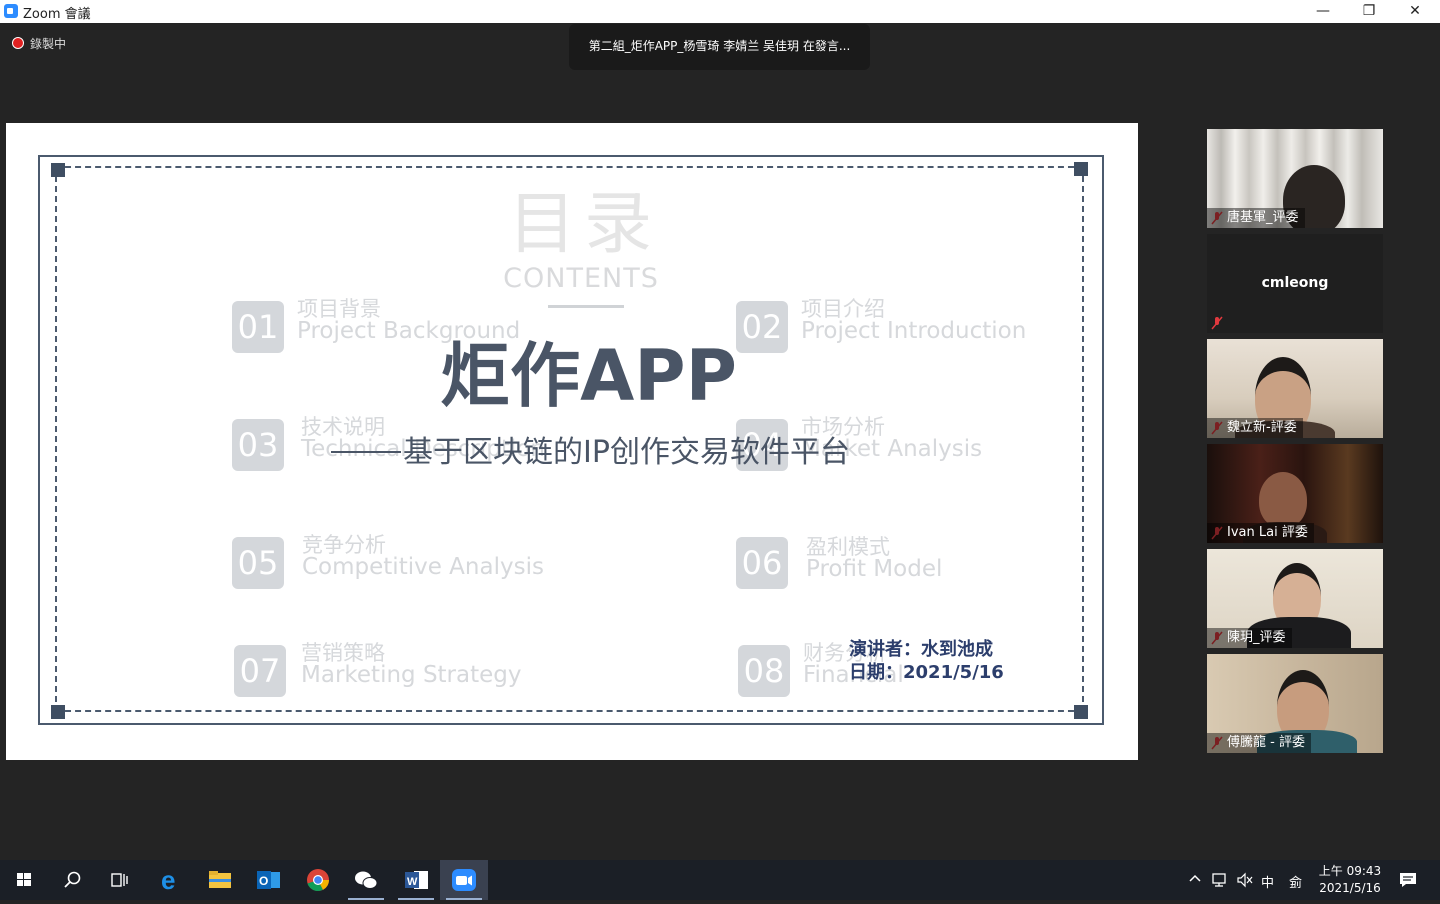 Image resolution: width=1440 pixels, height=904 pixels. I want to click on toc-item-number: 05, so click(258, 563).